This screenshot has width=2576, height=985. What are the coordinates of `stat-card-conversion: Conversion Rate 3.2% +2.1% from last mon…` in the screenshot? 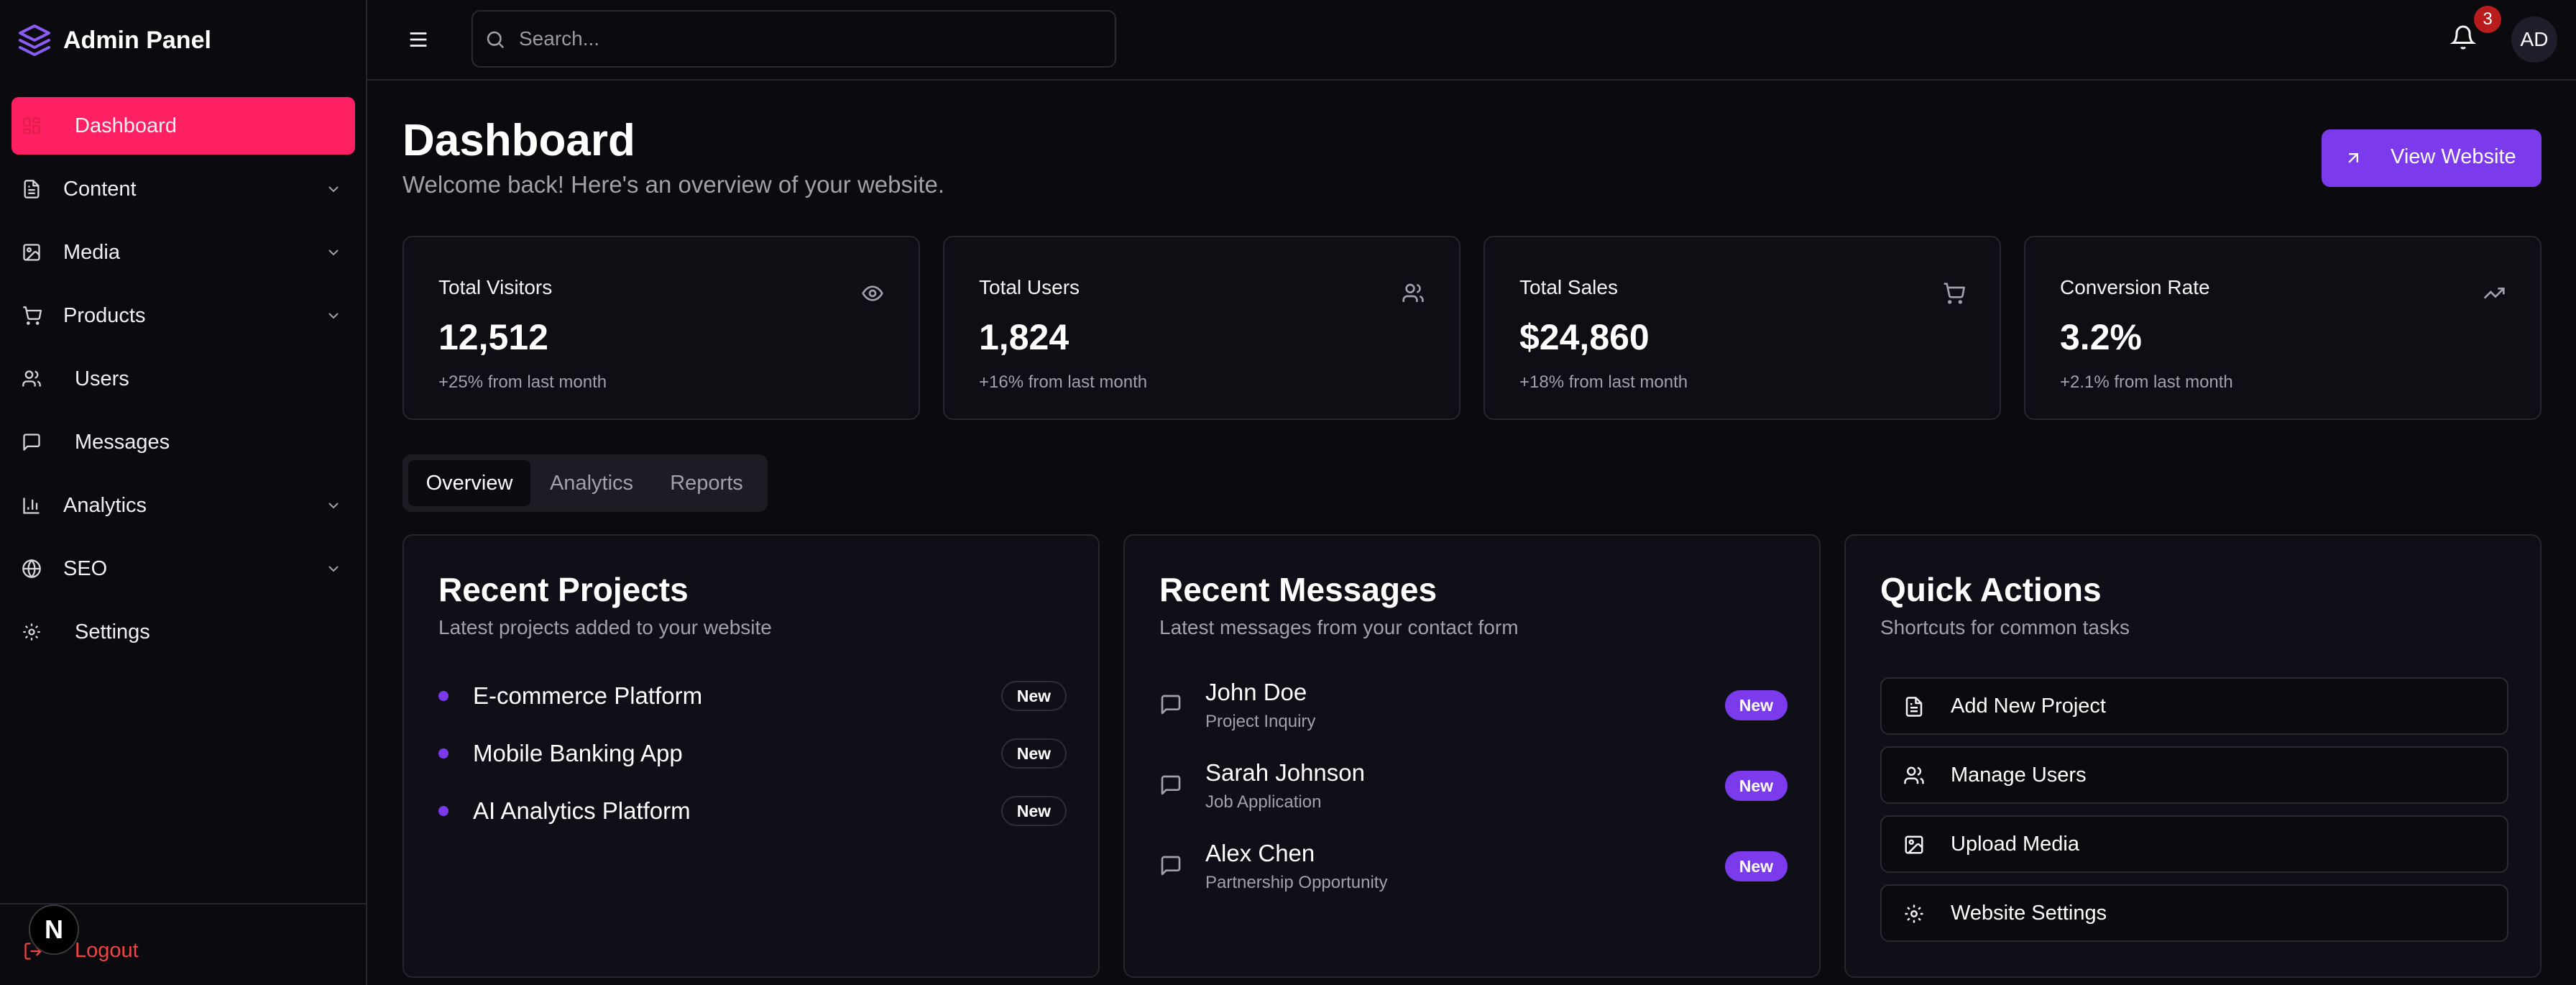 It's located at (2283, 328).